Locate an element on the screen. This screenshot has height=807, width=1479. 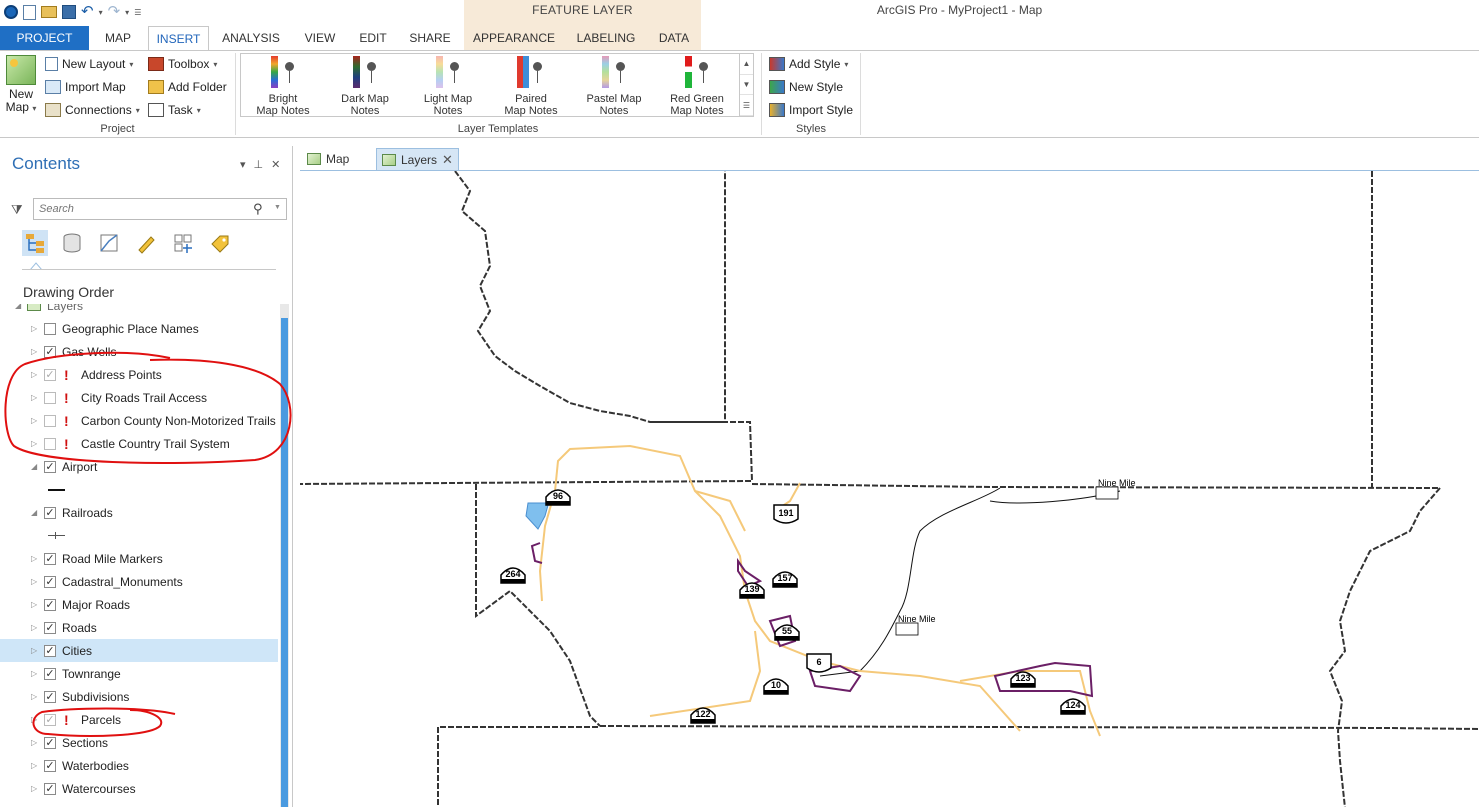
template-red-green-map-notes: Red Green Map Notes is located at coordinates (697, 86).